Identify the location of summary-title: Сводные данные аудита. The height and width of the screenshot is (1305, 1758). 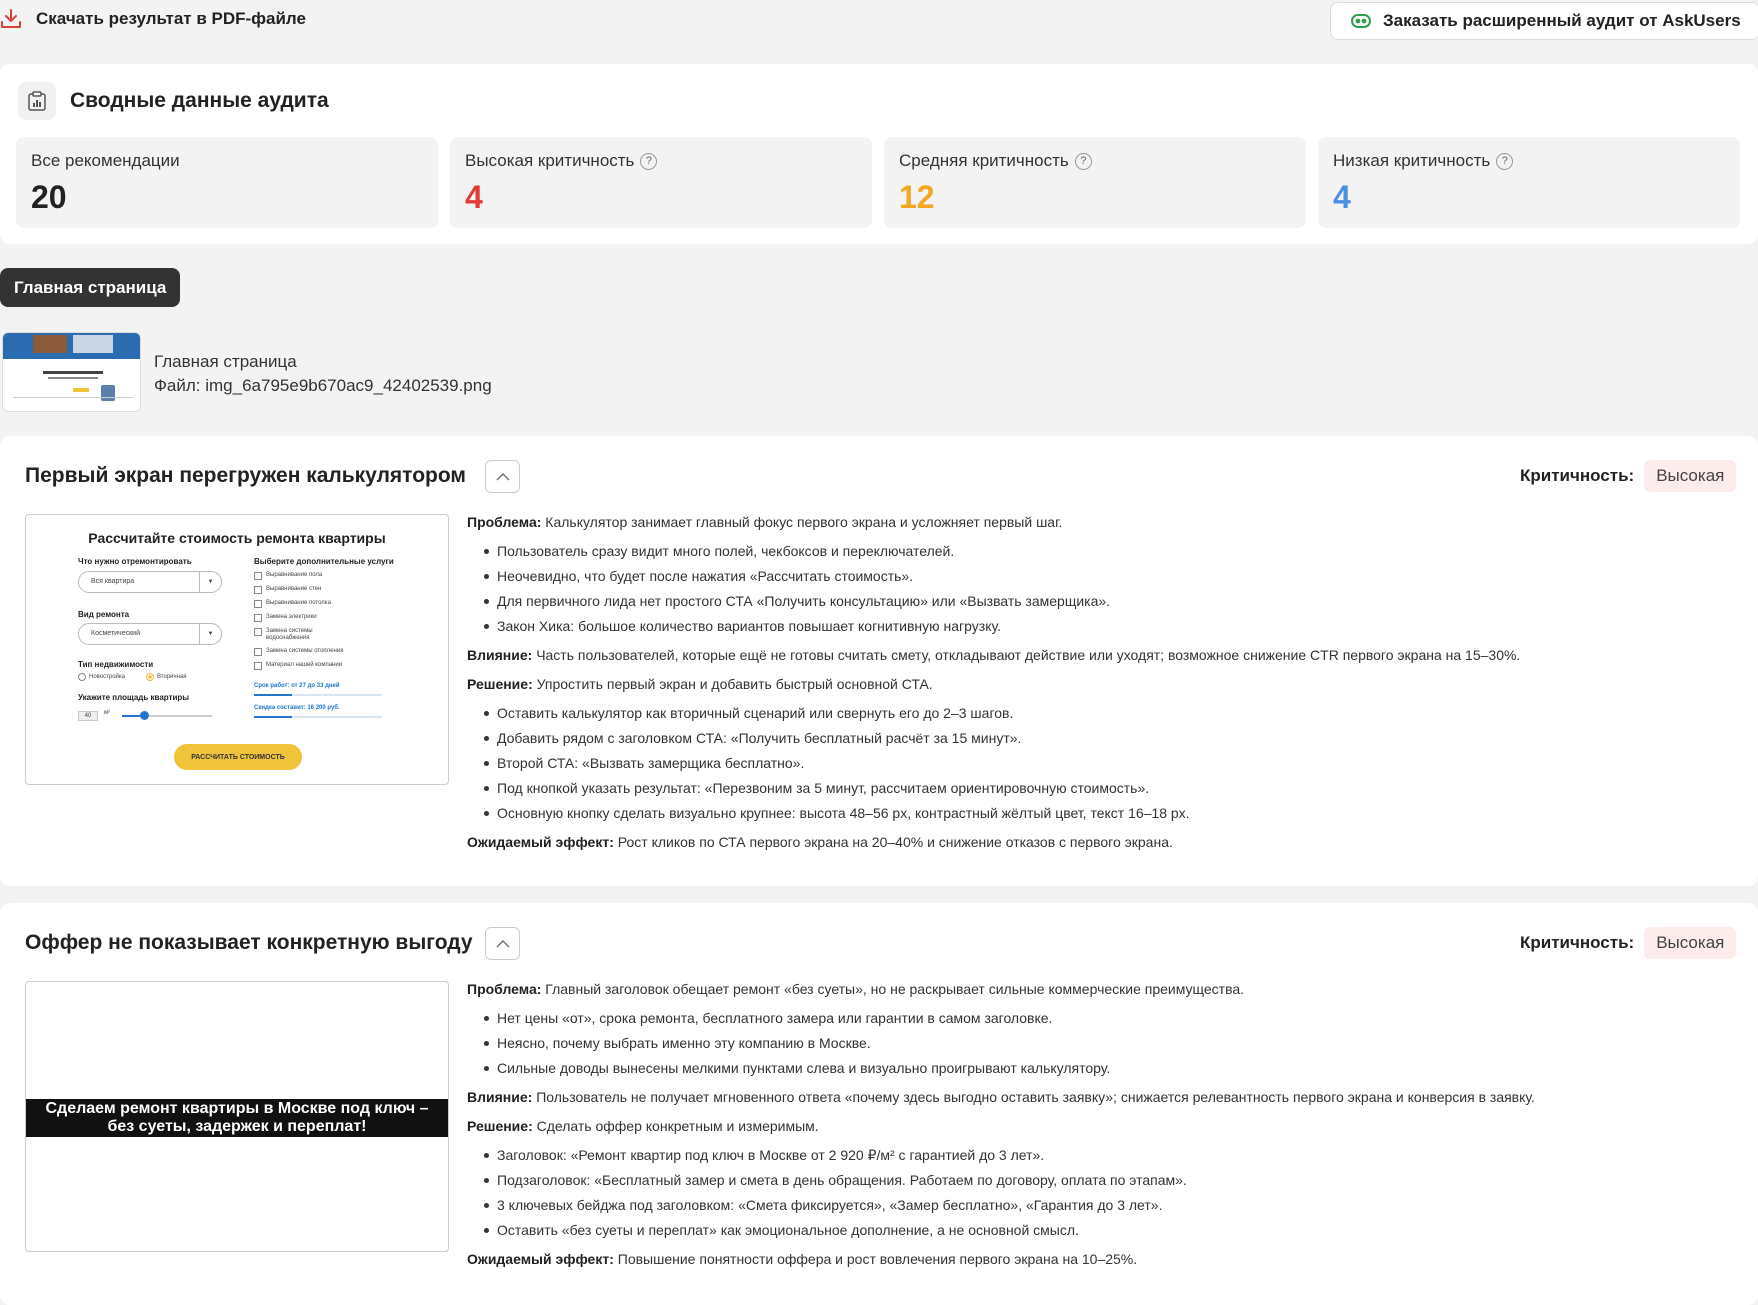
(199, 100).